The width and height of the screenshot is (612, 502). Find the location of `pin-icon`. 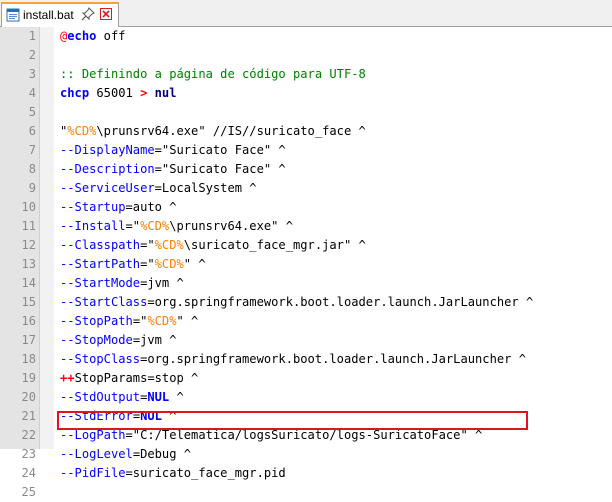

pin-icon is located at coordinates (88, 14).